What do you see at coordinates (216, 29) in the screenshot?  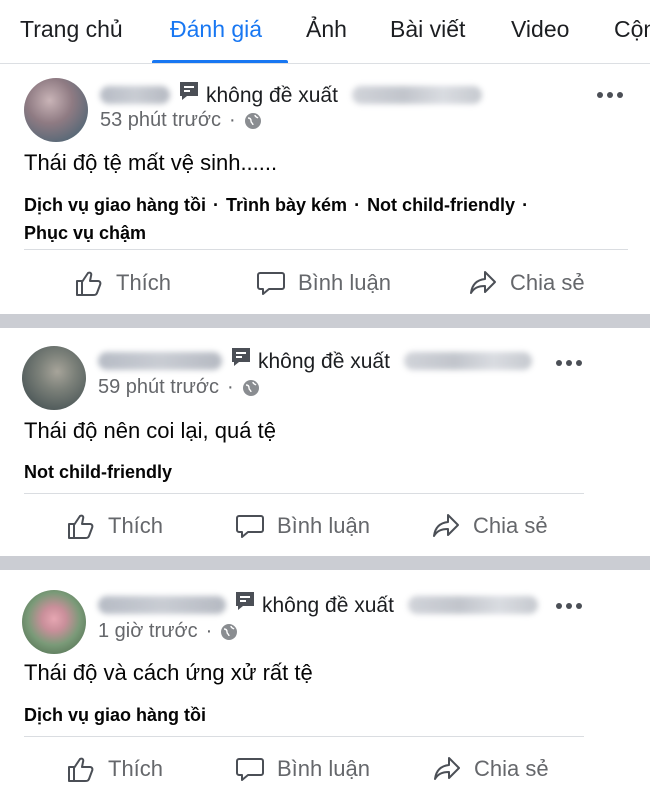 I see `tab-reviews: Đánh giá` at bounding box center [216, 29].